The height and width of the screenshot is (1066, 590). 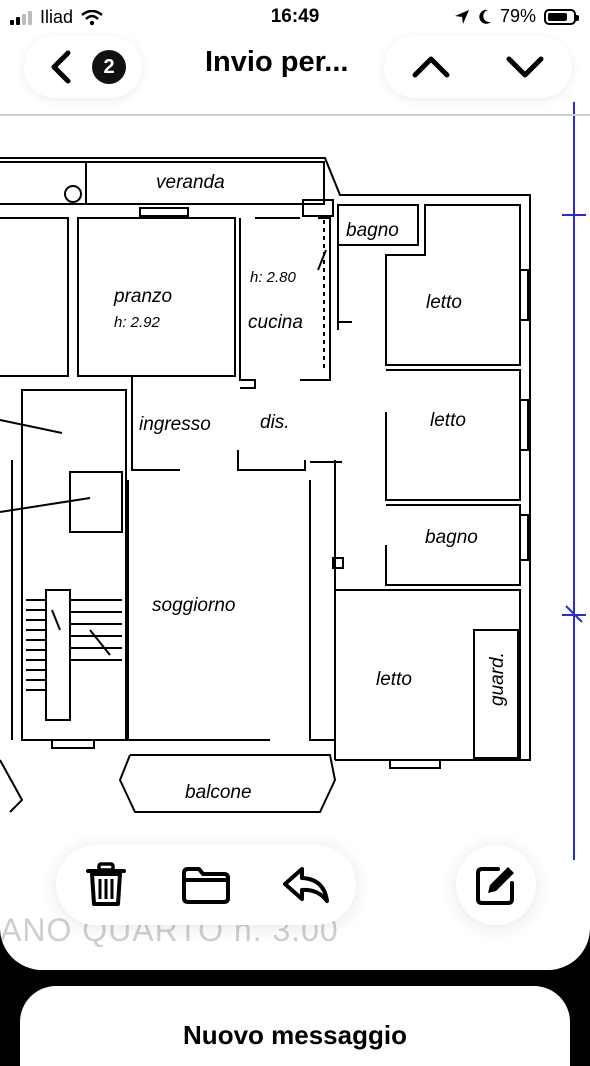 What do you see at coordinates (431, 67) in the screenshot?
I see `chevron-up-icon` at bounding box center [431, 67].